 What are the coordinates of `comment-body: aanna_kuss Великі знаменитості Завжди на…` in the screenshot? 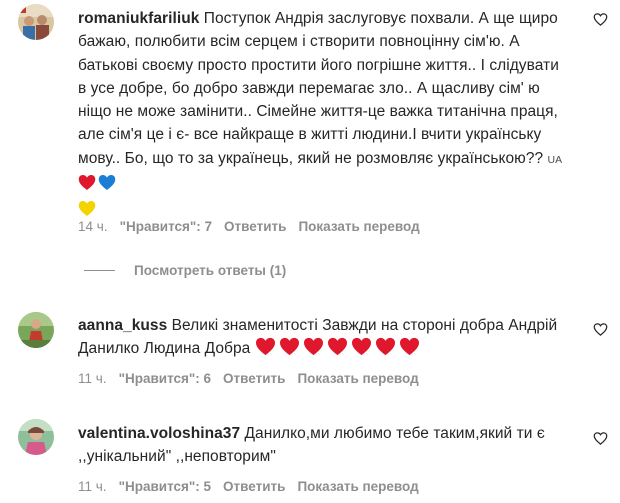 It's located at (324, 339).